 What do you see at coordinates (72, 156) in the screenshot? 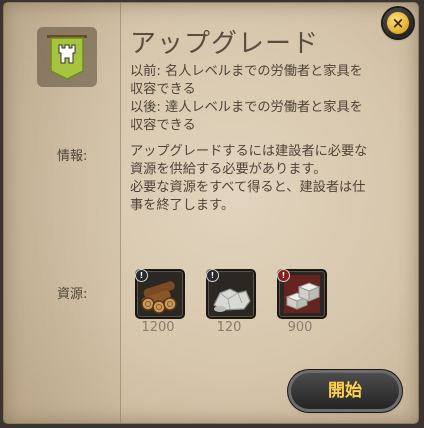
I see `info-label: 情報:` at bounding box center [72, 156].